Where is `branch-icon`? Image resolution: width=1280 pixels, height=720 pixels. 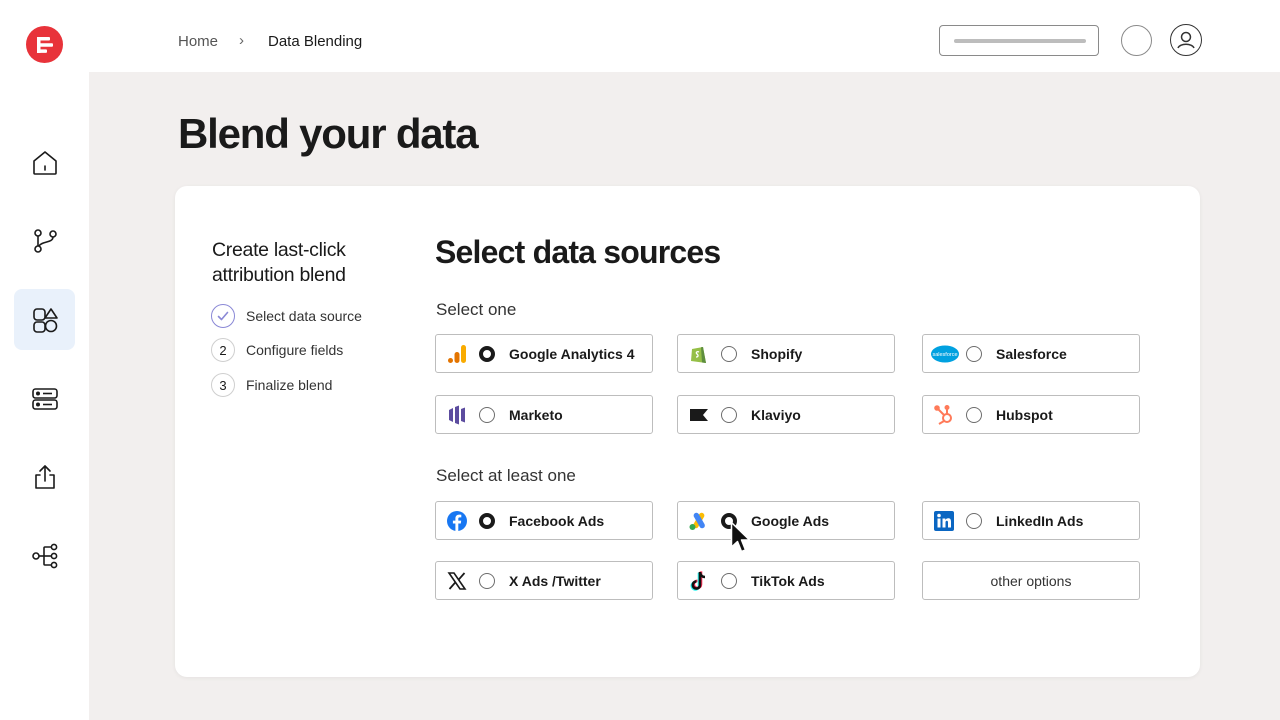
branch-icon is located at coordinates (45, 240).